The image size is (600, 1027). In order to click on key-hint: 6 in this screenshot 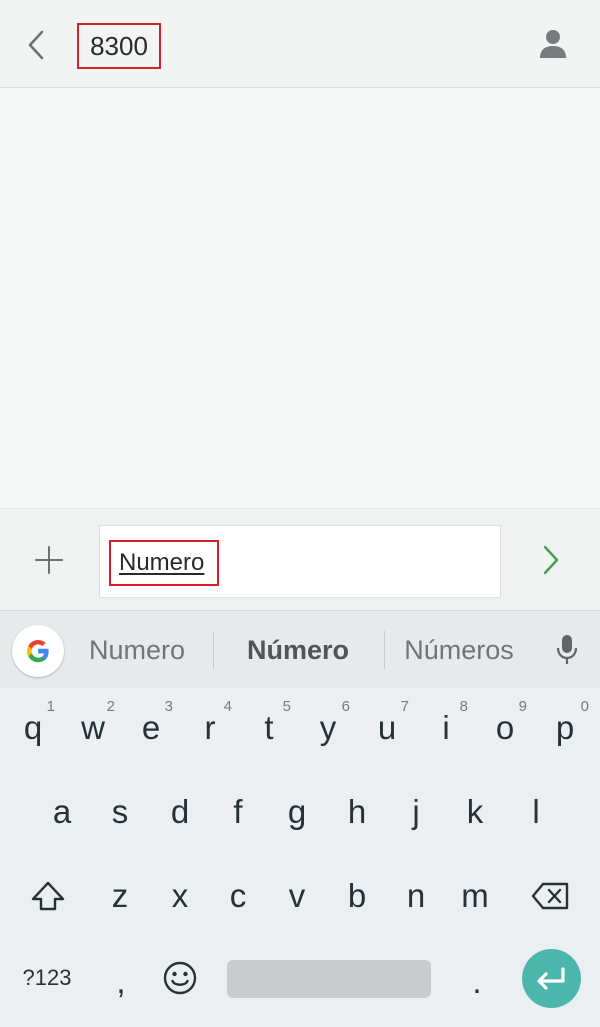, I will do `click(345, 706)`.